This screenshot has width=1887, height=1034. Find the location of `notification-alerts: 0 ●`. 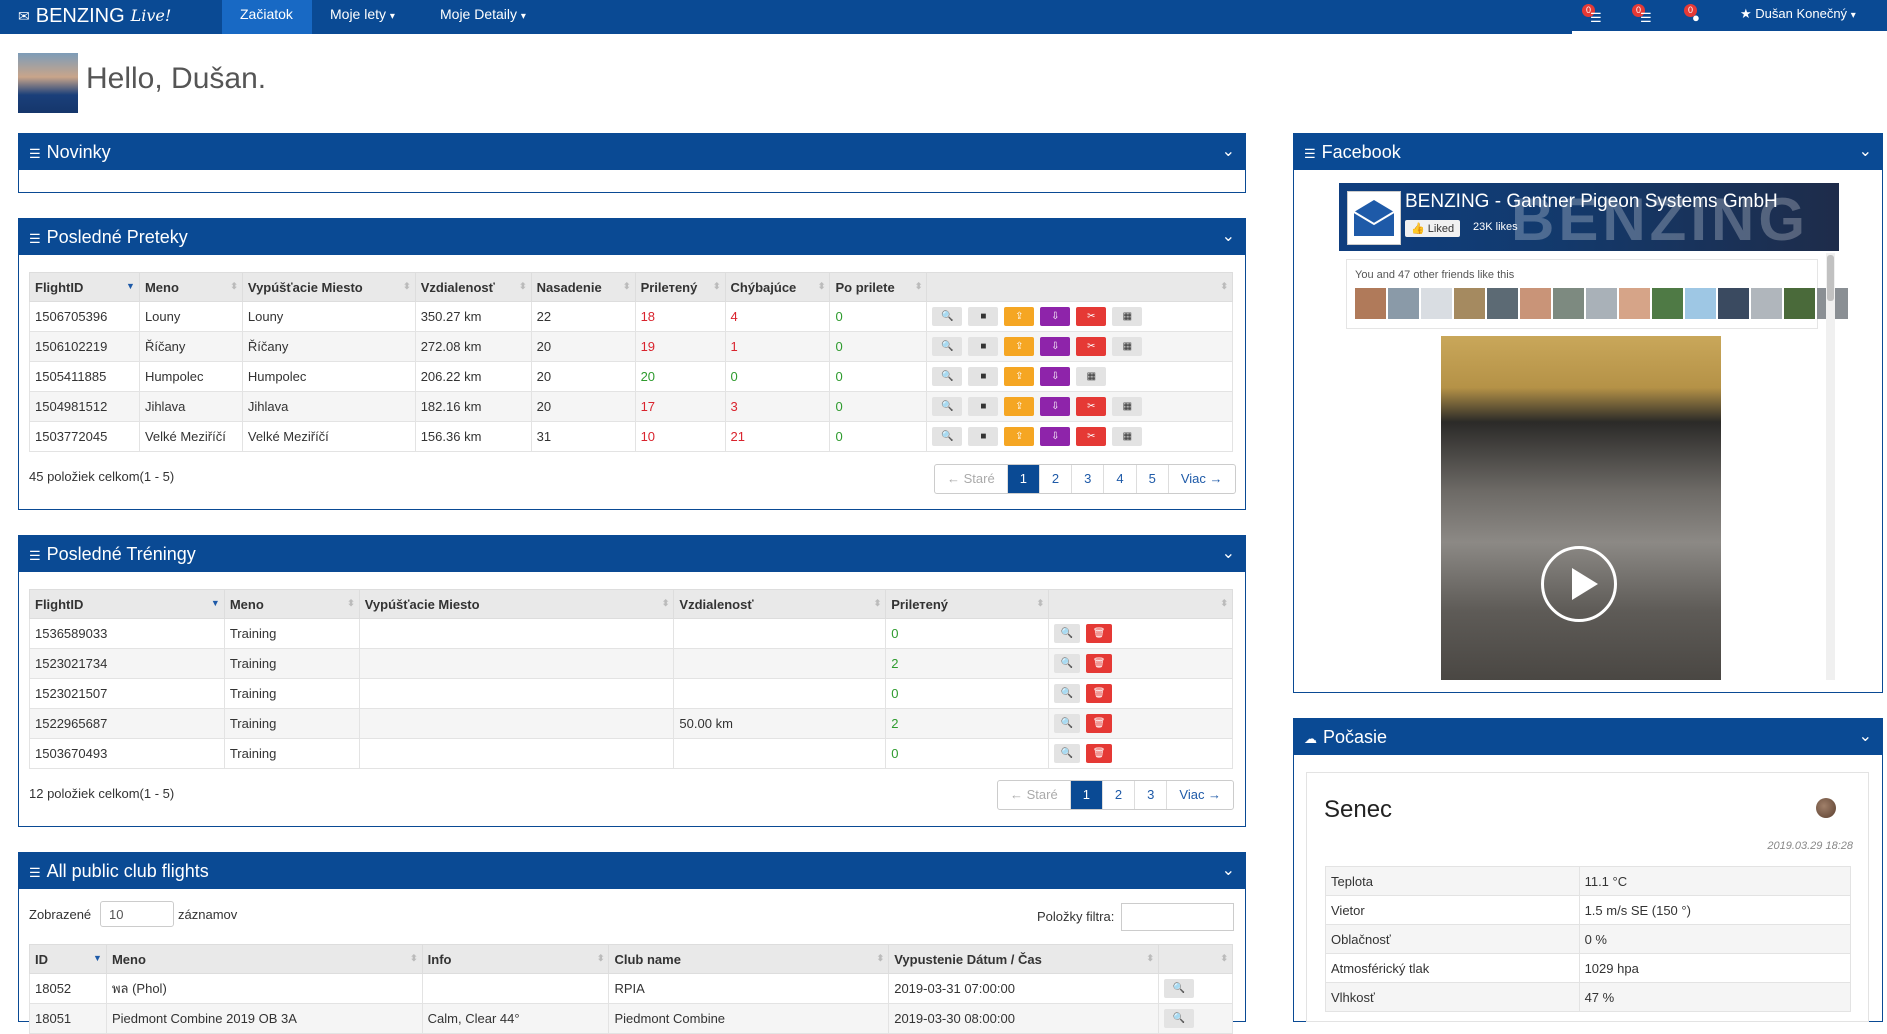

notification-alerts: 0 ● is located at coordinates (1697, 15).